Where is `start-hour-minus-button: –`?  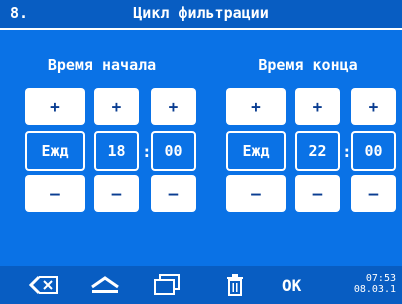 start-hour-minus-button: – is located at coordinates (116, 193).